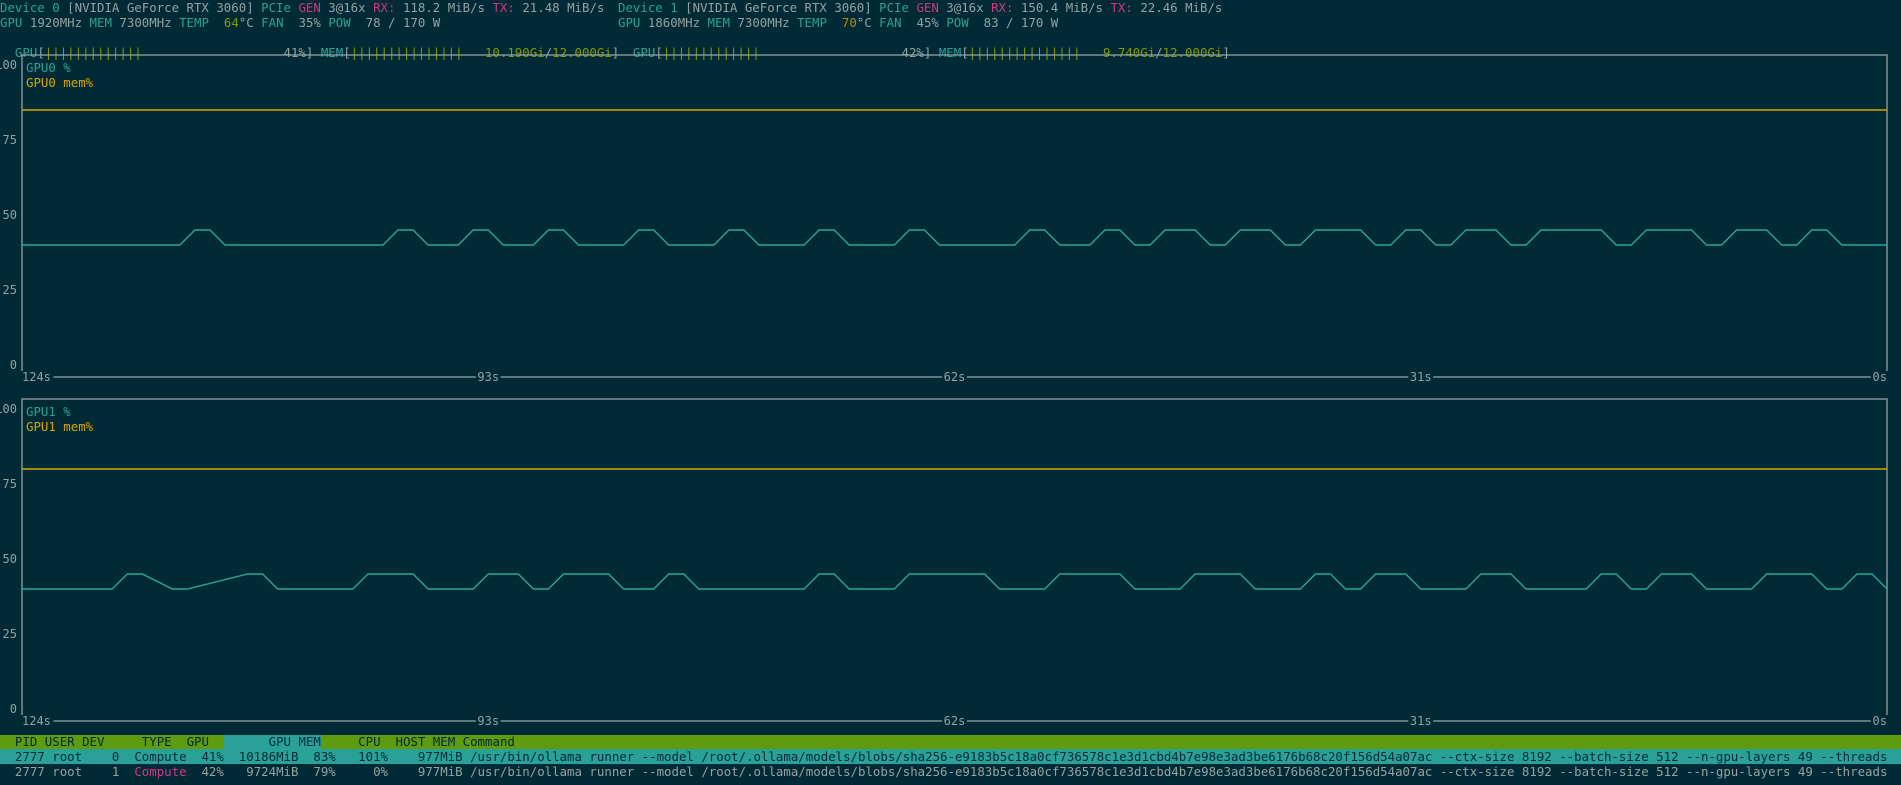 The height and width of the screenshot is (785, 1901). Describe the element at coordinates (93, 741) in the screenshot. I see `col-dev: DEV` at that location.